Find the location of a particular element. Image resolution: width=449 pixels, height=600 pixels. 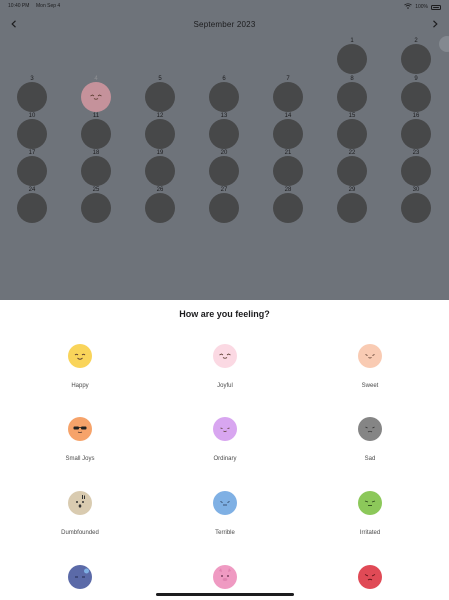

calendar-day: 25 is located at coordinates (96, 207).